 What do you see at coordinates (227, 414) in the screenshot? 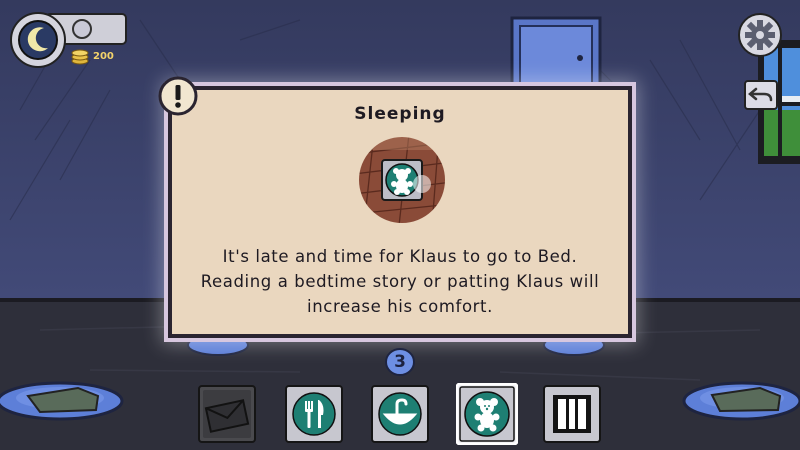
I see `toolbar-button-mail` at bounding box center [227, 414].